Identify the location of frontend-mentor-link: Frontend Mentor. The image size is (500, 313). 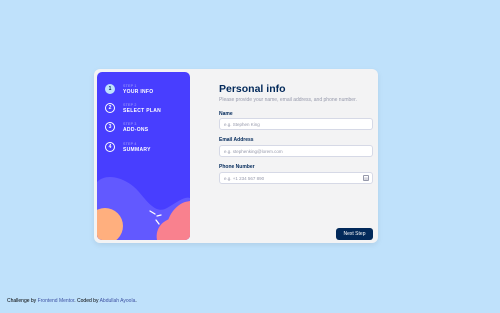
(56, 301).